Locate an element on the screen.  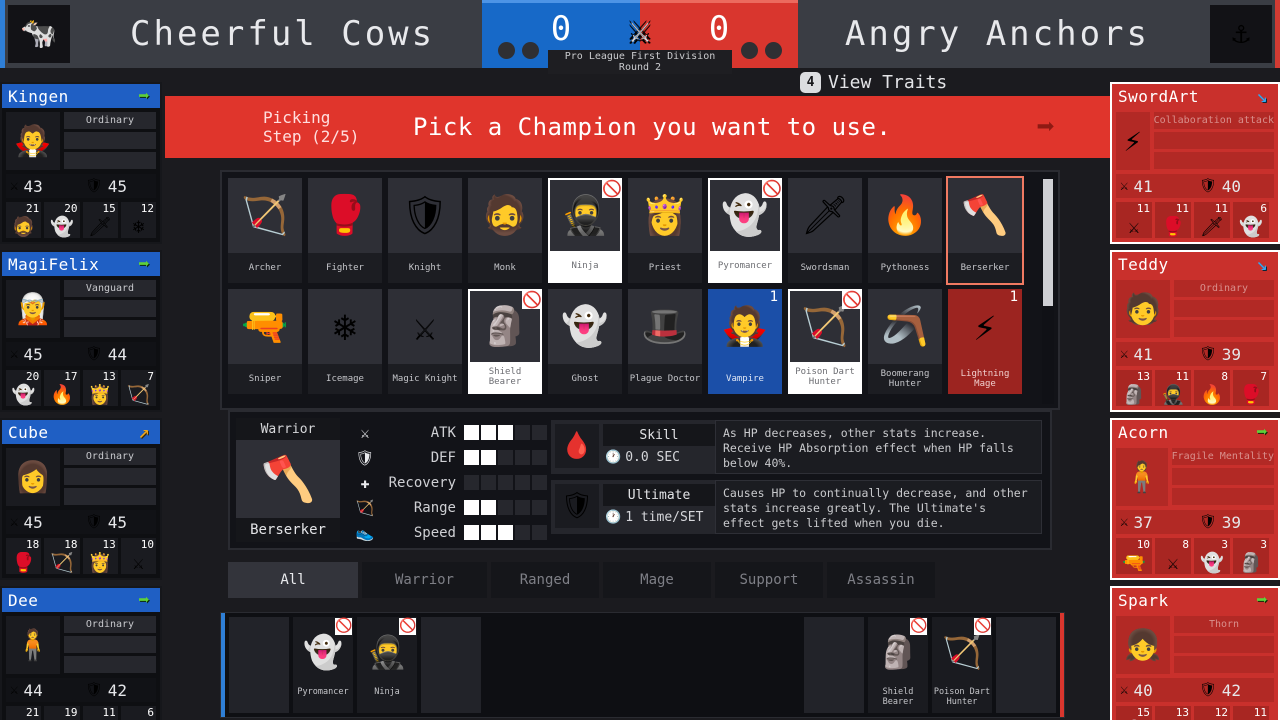
arrow-upright-gold-icon: ↗ is located at coordinates (144, 432).